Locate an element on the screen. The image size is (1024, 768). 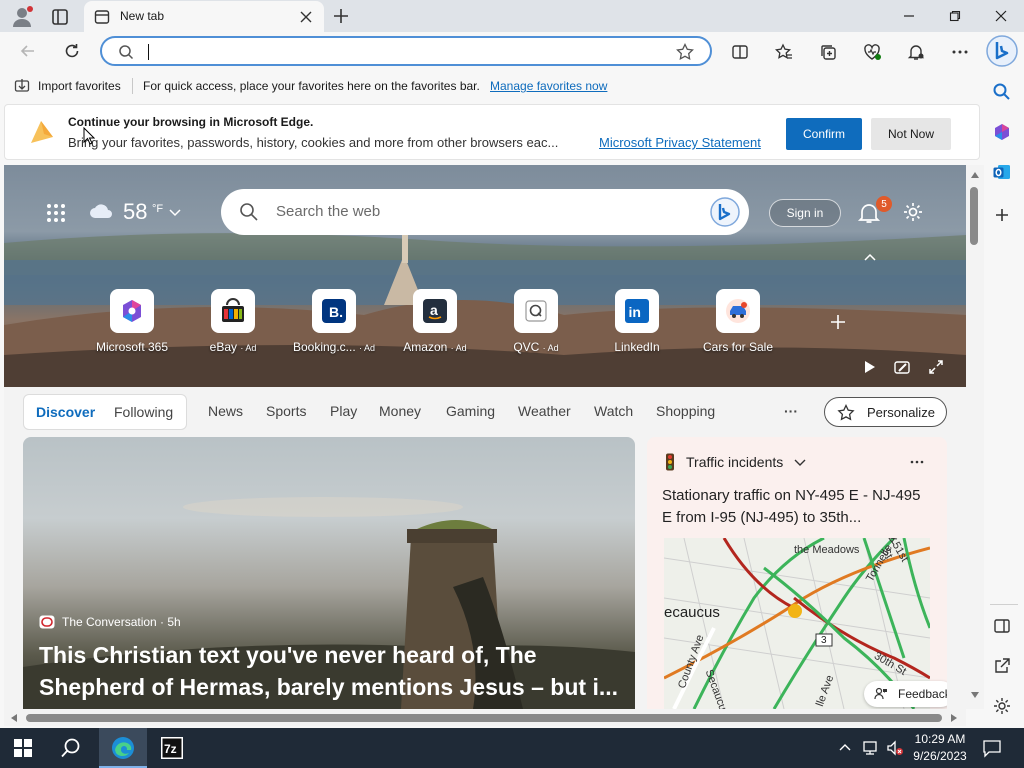
sidebar-search-icon is located at coordinates (1002, 92).